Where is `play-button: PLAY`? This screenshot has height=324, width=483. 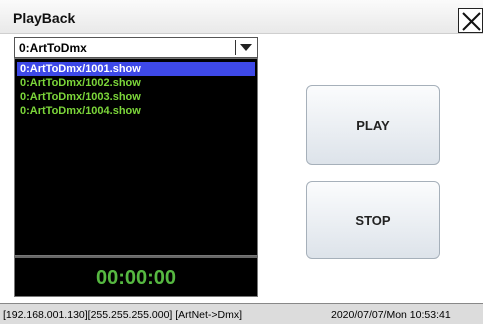
play-button: PLAY is located at coordinates (373, 125).